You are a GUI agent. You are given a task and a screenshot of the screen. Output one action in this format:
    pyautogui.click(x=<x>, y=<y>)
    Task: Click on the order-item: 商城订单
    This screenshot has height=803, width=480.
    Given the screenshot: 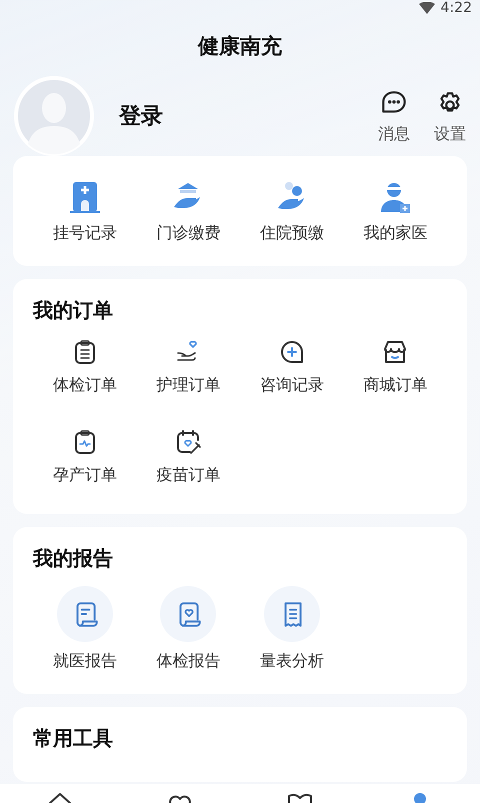 What is the action you would take?
    pyautogui.click(x=395, y=367)
    